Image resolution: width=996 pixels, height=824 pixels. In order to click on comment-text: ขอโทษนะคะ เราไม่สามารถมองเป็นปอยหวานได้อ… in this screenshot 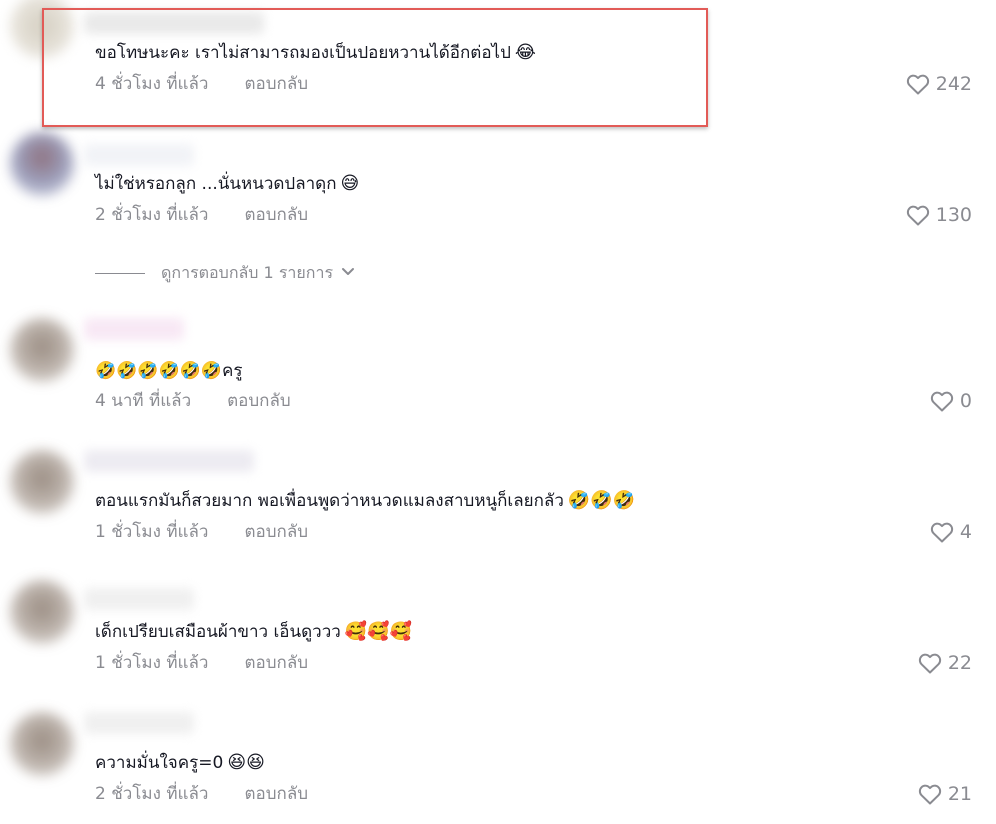, I will do `click(315, 52)`.